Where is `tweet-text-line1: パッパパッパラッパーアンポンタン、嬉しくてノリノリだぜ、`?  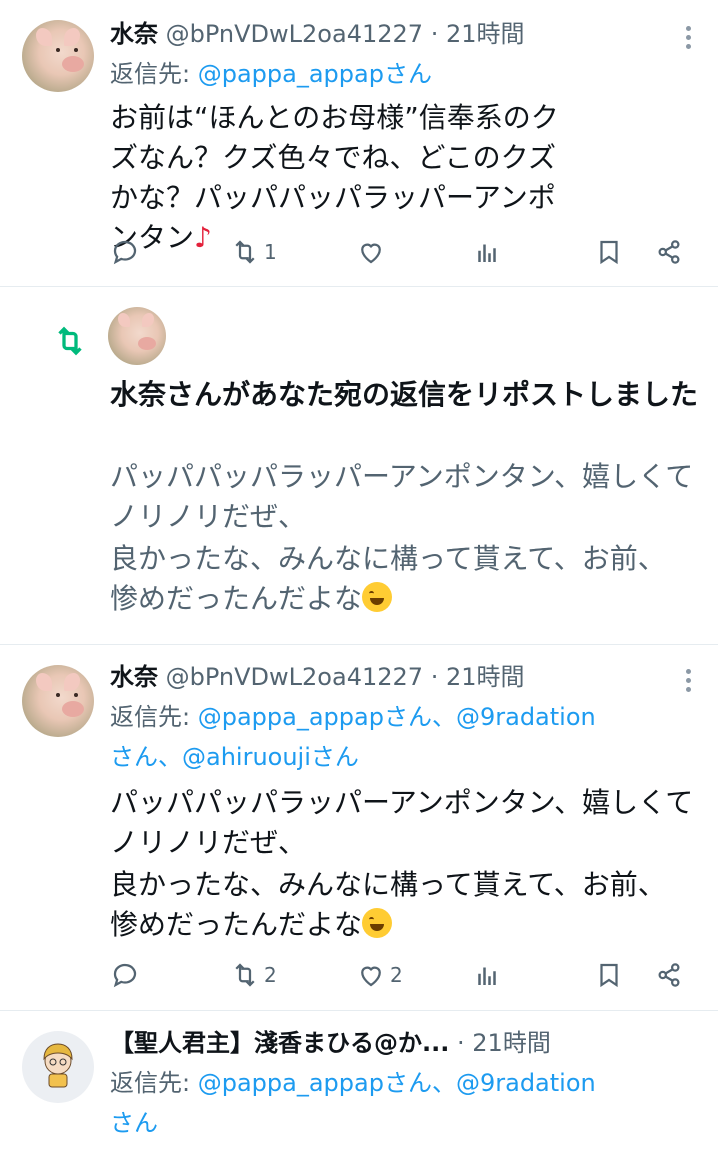 tweet-text-line1: パッパパッパラッパーアンポンタン、嬉しくてノリノリだぜ、 is located at coordinates (402, 822).